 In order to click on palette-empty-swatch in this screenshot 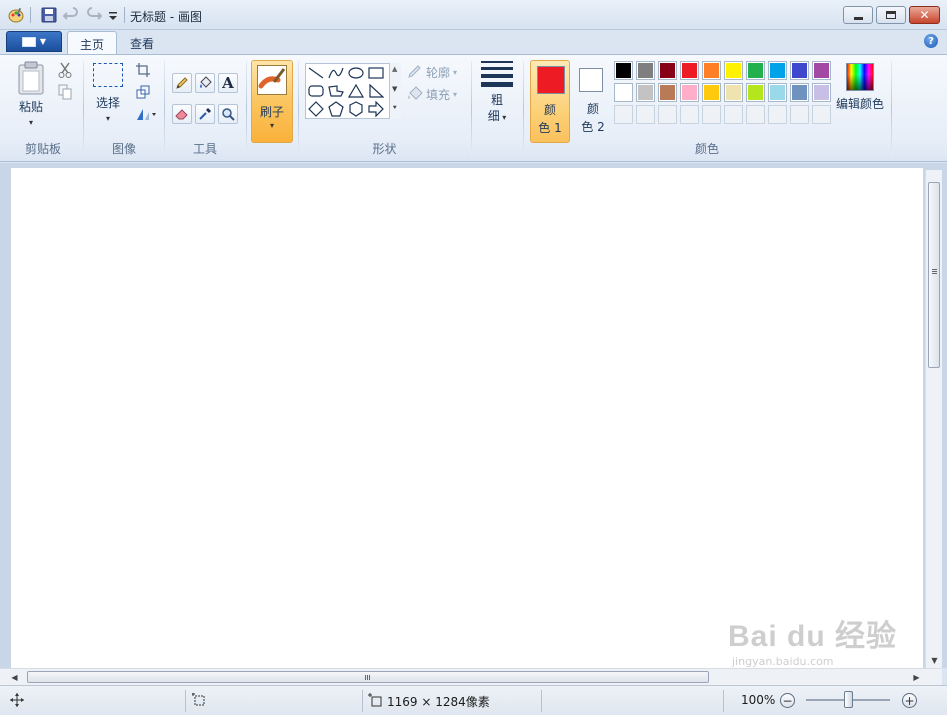, I will do `click(645, 114)`.